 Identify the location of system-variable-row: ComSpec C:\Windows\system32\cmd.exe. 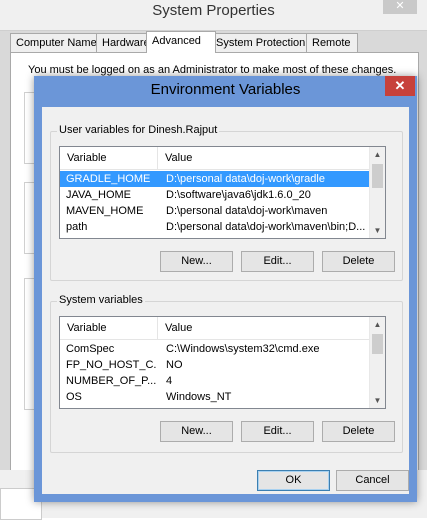
(215, 349).